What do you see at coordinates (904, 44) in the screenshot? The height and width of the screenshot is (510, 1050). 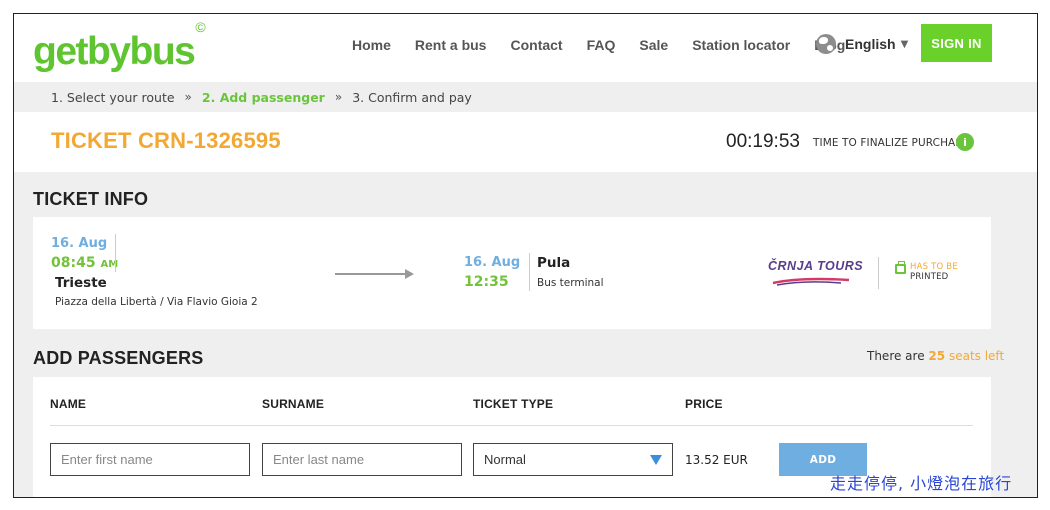 I see `chevron-down-icon: ▼` at bounding box center [904, 44].